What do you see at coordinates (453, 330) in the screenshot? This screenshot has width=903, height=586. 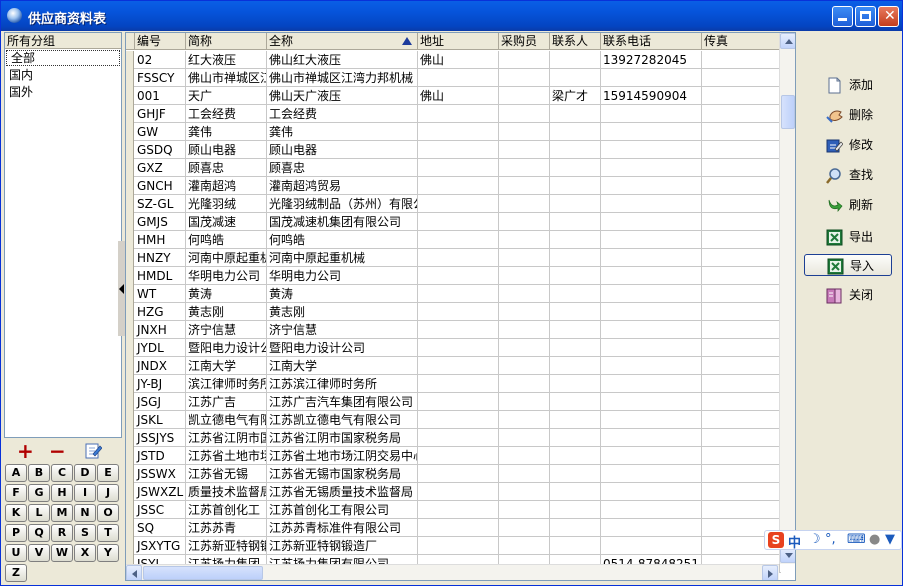 I see `table-row: JNXH济宁信慧济宁信慧` at bounding box center [453, 330].